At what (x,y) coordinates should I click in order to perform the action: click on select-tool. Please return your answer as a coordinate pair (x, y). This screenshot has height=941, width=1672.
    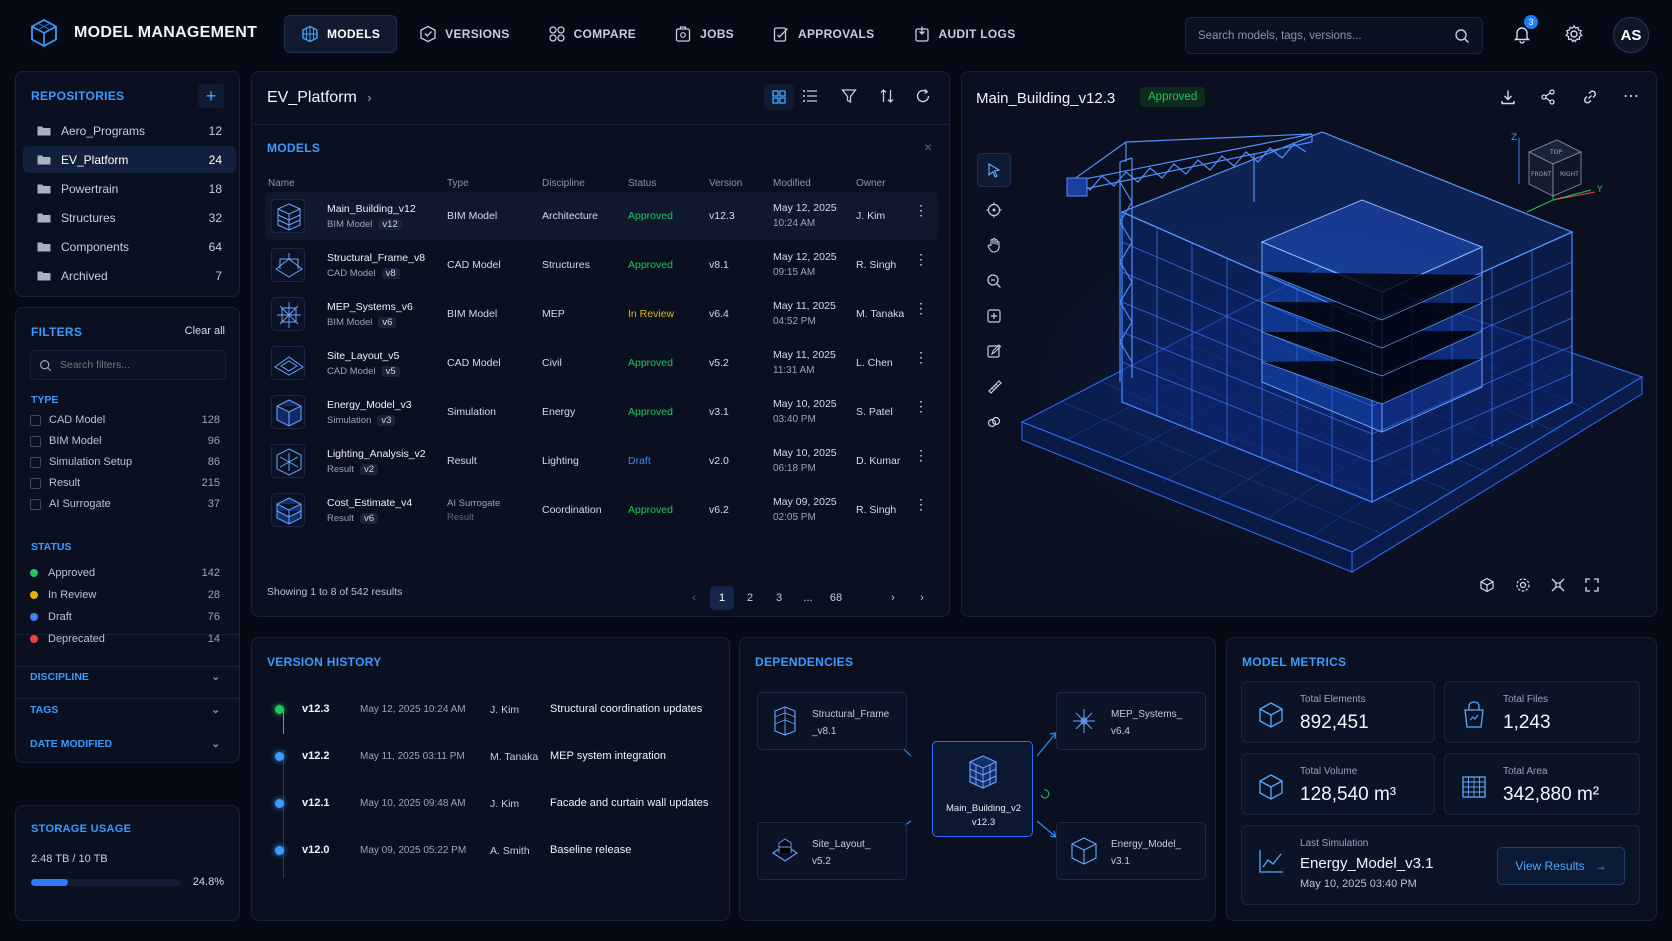
    Looking at the image, I should click on (994, 170).